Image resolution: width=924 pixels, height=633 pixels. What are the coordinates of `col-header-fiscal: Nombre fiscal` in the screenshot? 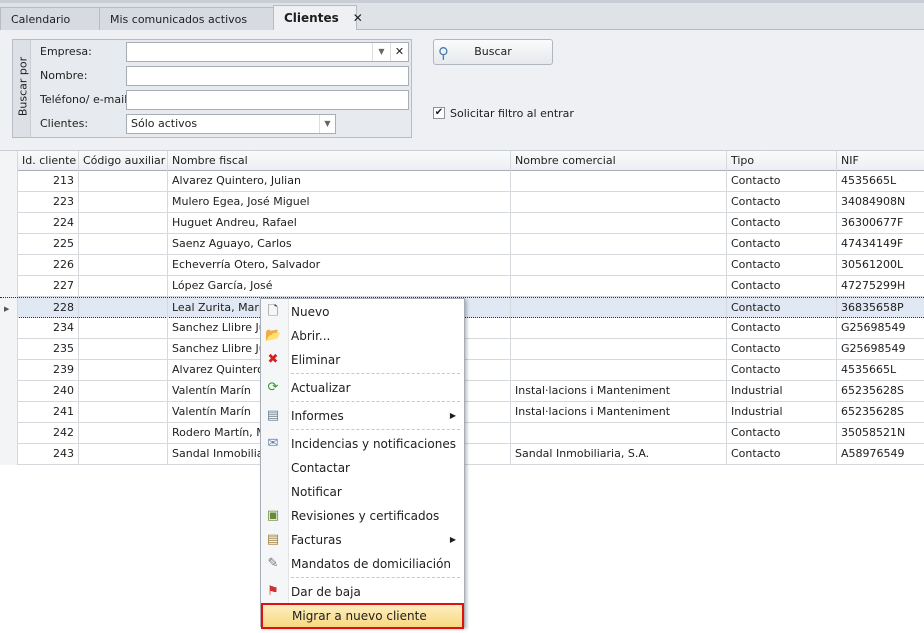 It's located at (339, 161).